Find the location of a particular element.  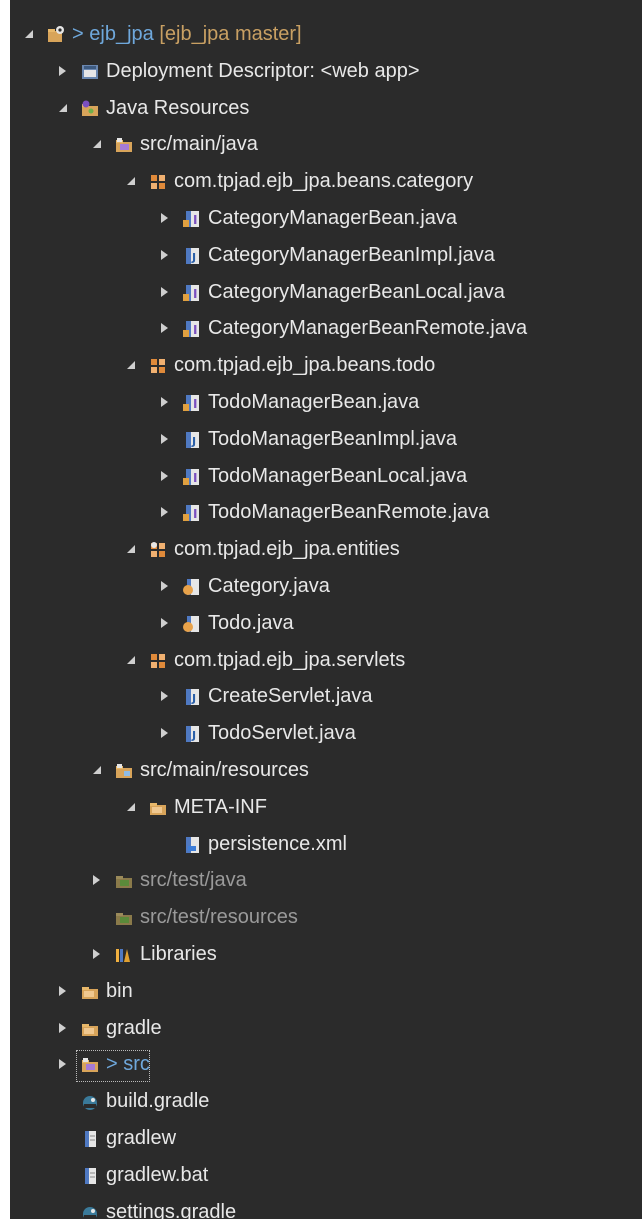

tree-row: bin is located at coordinates (326, 991).